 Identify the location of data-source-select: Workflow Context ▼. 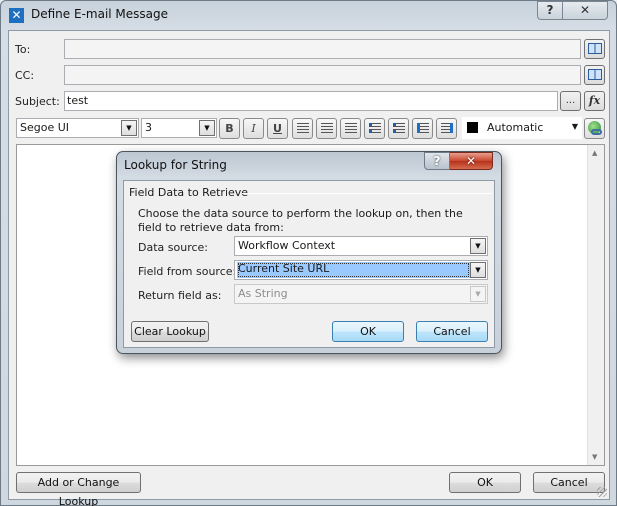
(361, 246).